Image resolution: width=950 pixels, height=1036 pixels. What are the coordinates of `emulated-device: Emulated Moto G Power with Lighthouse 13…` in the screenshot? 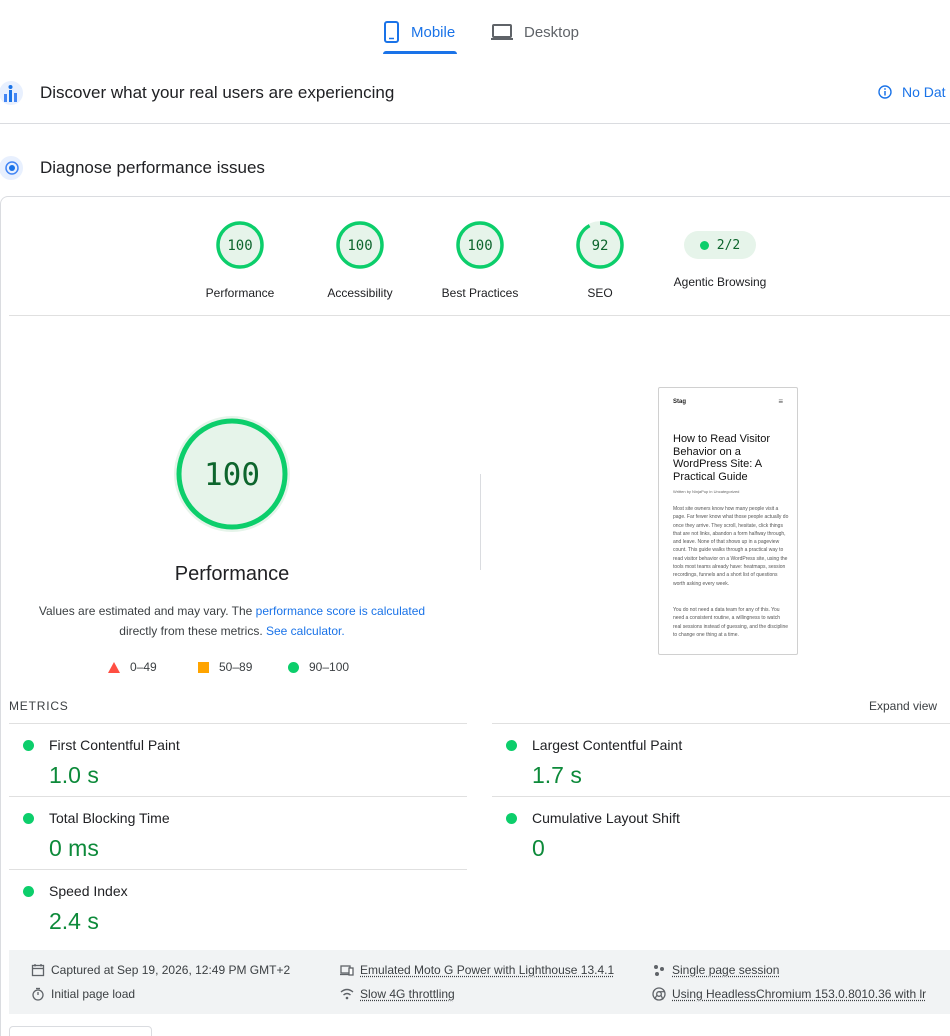 It's located at (477, 970).